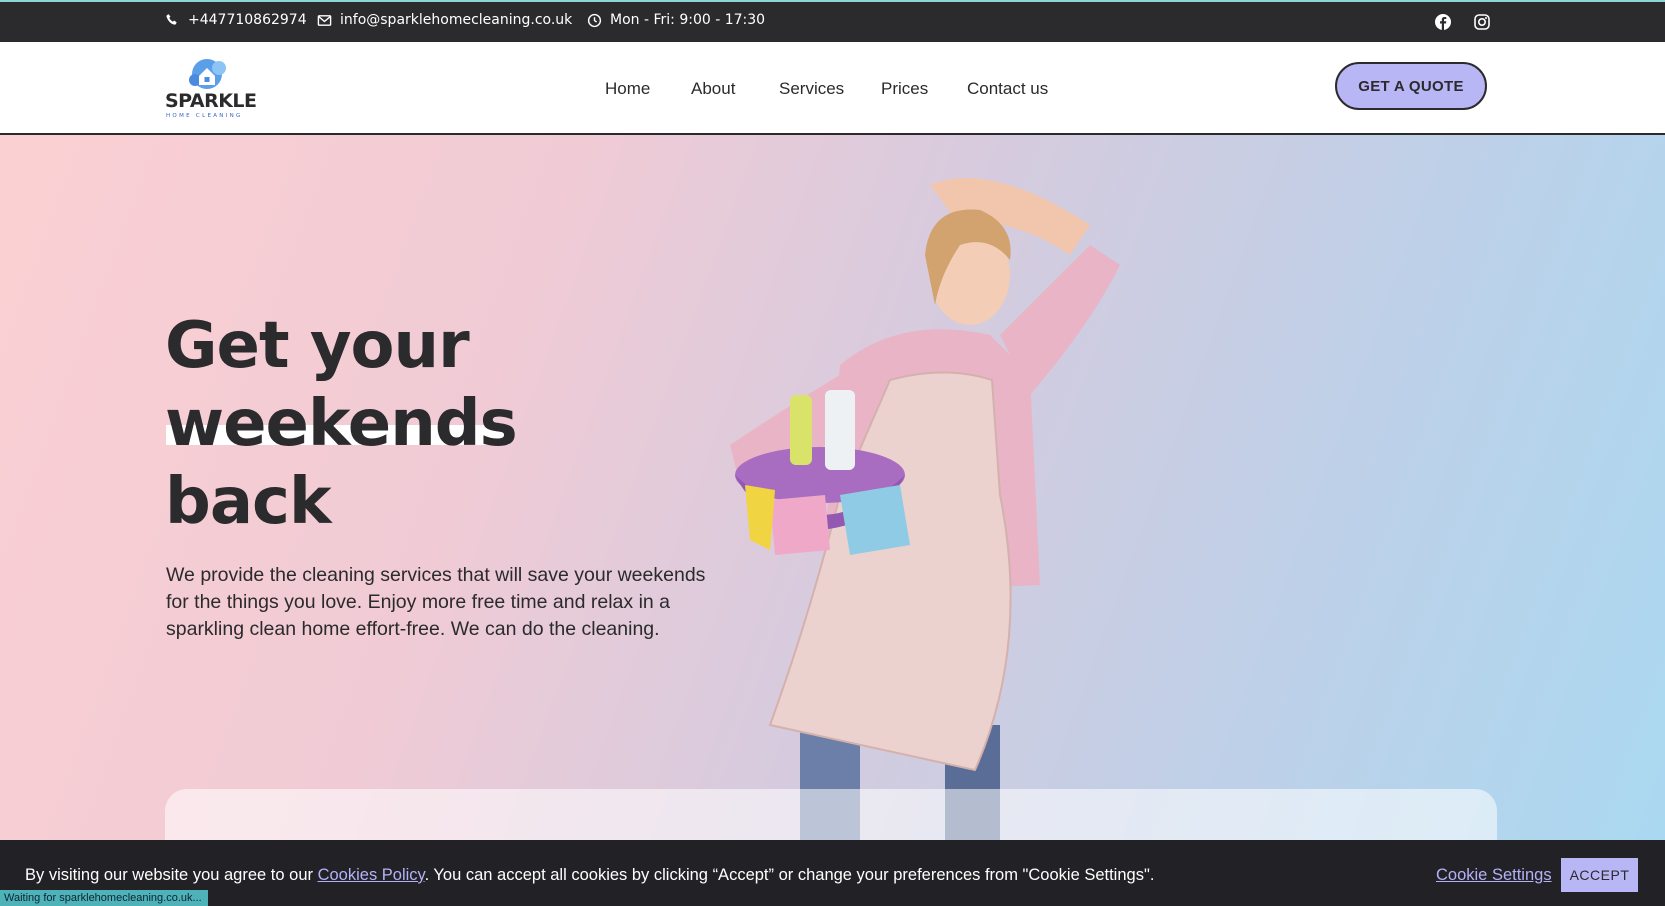 The height and width of the screenshot is (906, 1665). I want to click on headline-line-3: back, so click(248, 502).